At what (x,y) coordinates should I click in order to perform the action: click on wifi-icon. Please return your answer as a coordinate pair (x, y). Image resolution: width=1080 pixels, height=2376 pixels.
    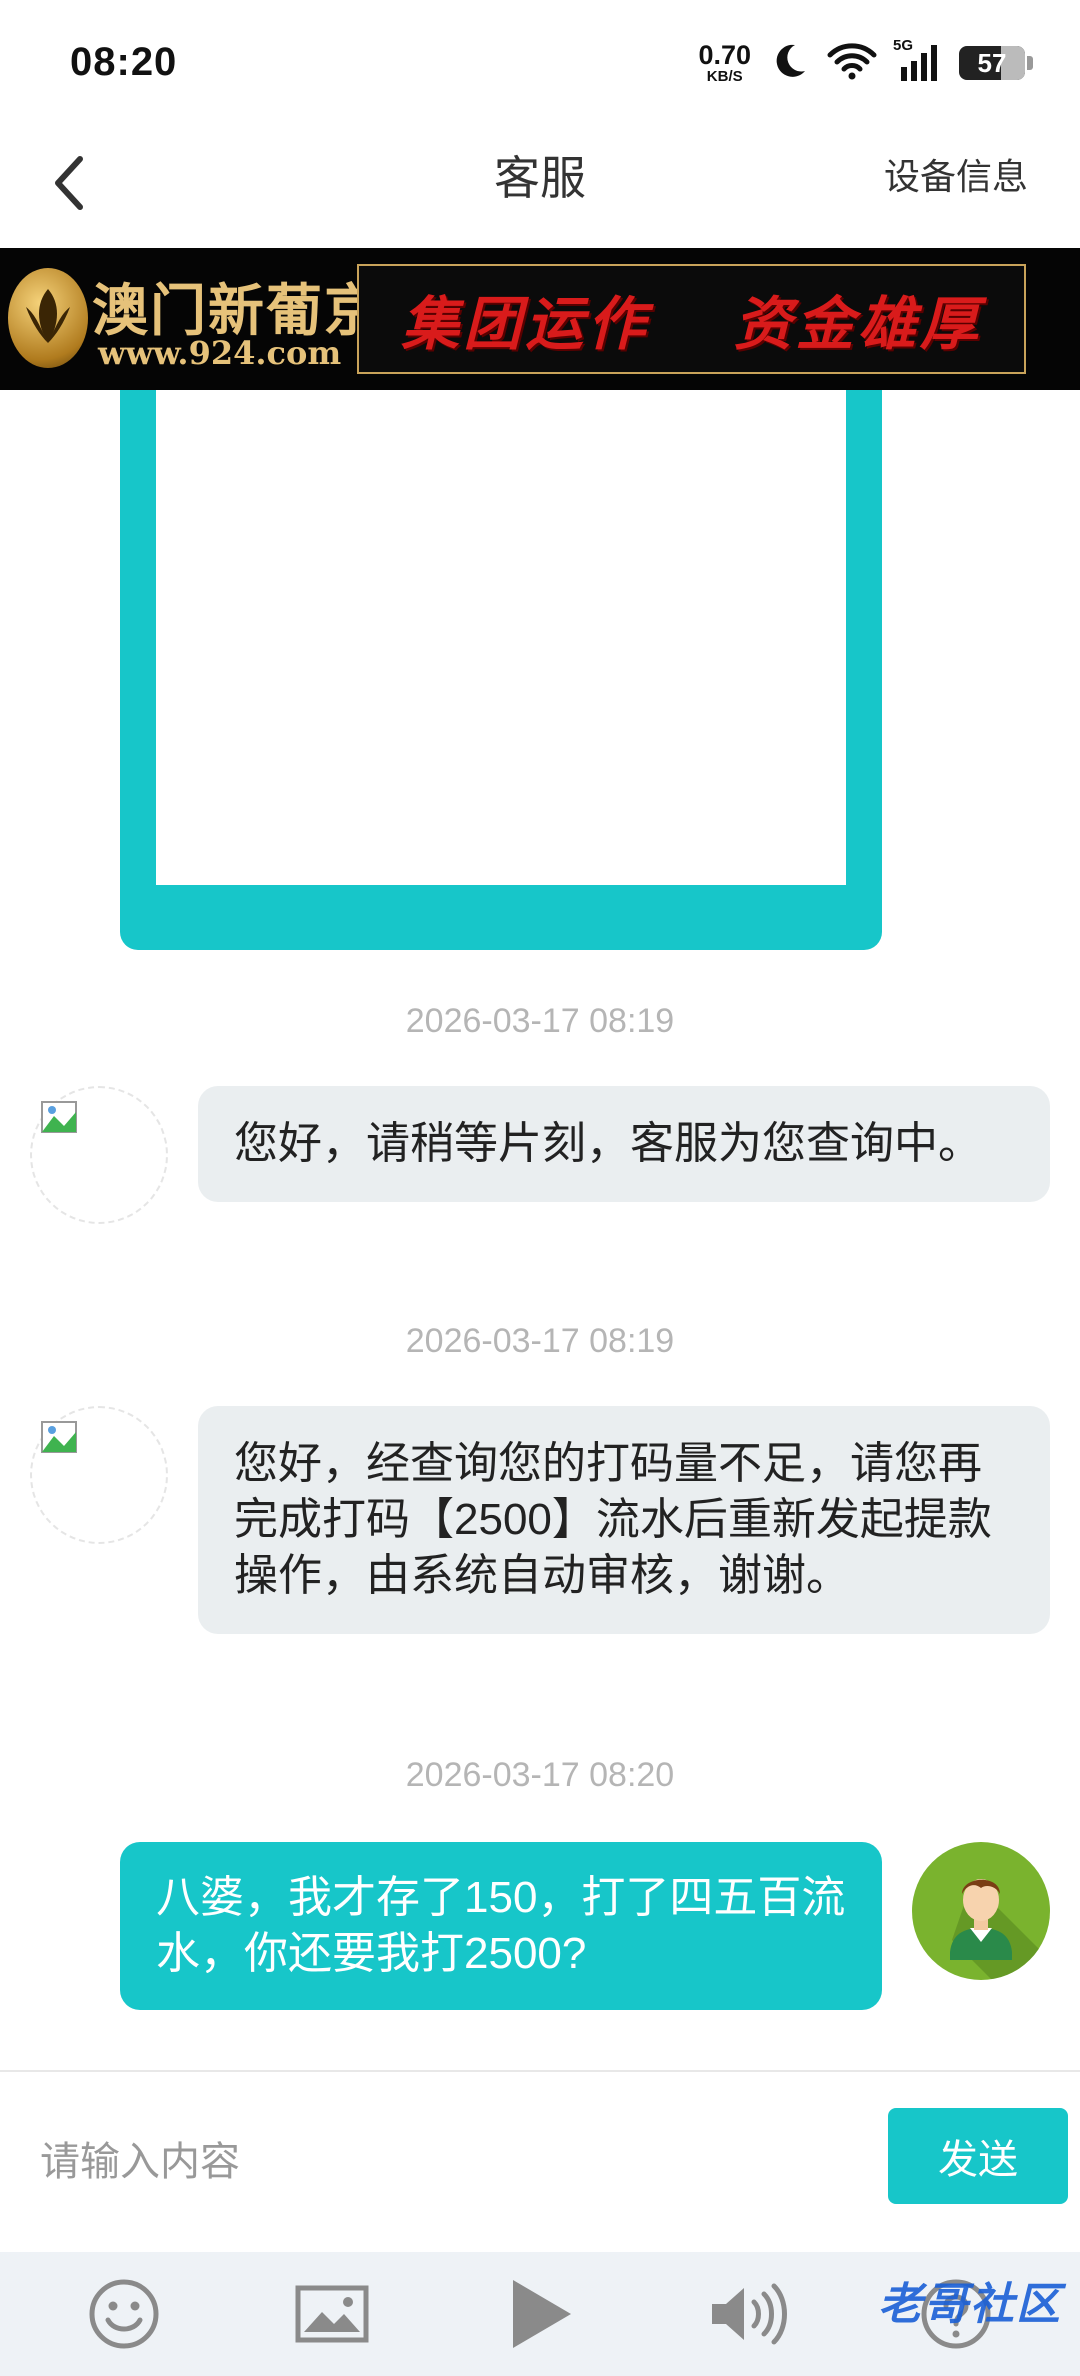
    Looking at the image, I should click on (852, 63).